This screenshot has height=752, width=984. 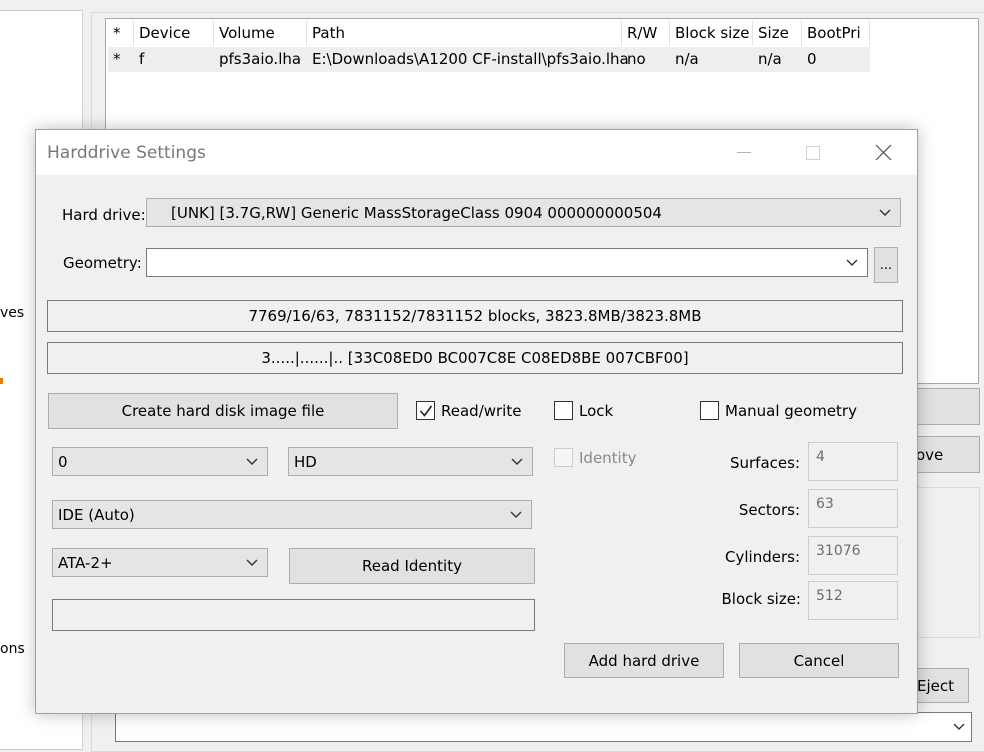 I want to click on identity-label: Identity, so click(x=608, y=458).